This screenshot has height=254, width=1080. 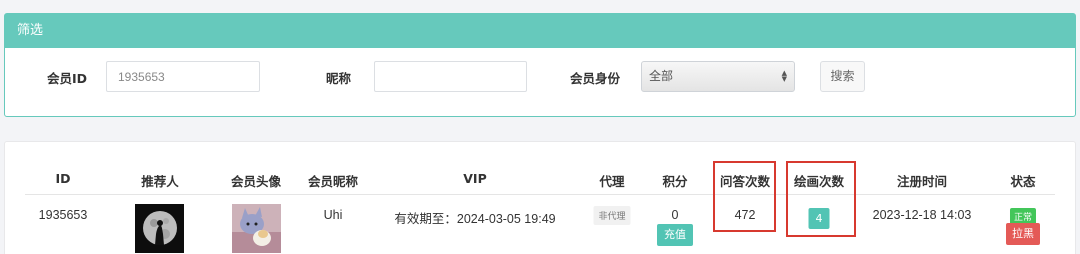 What do you see at coordinates (183, 76) in the screenshot?
I see `member-id-input` at bounding box center [183, 76].